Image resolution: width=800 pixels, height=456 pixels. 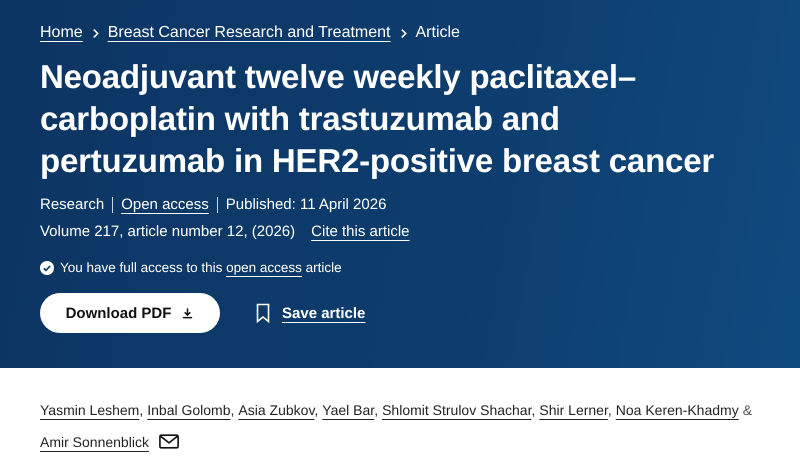 What do you see at coordinates (276, 410) in the screenshot?
I see `author-link: Asia Zubkov` at bounding box center [276, 410].